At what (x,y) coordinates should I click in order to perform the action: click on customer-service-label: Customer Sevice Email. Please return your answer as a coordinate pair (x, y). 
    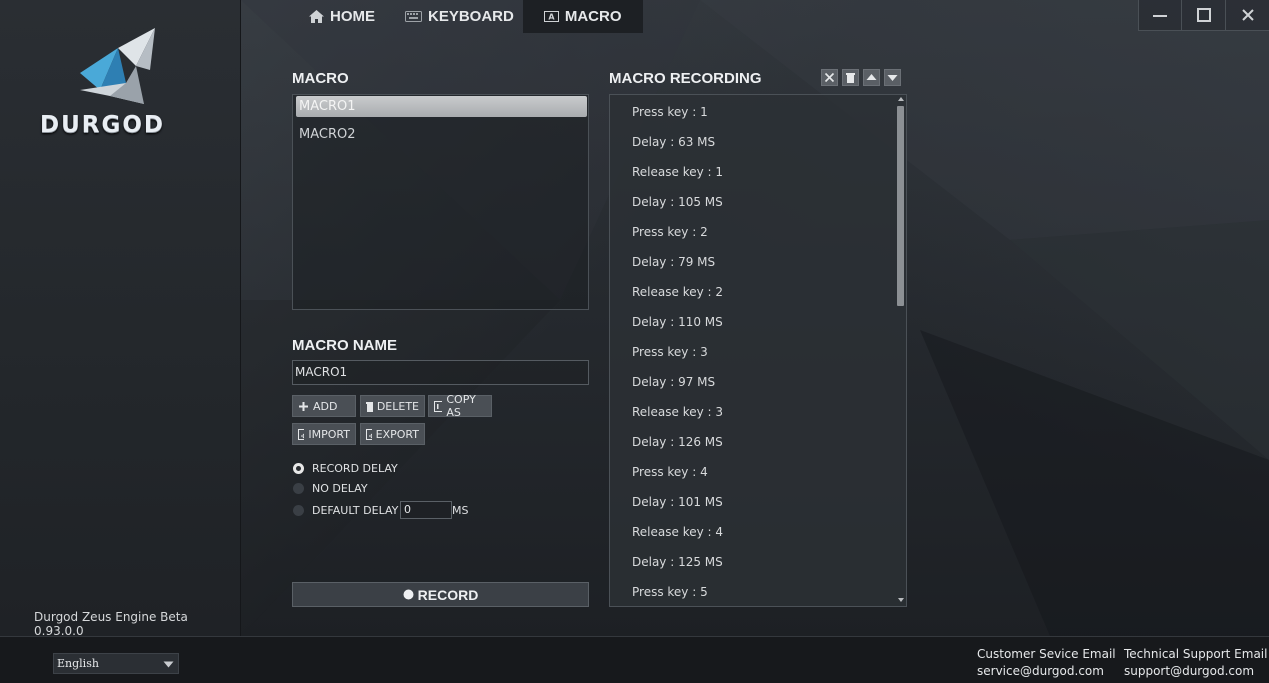
    Looking at the image, I should click on (1046, 654).